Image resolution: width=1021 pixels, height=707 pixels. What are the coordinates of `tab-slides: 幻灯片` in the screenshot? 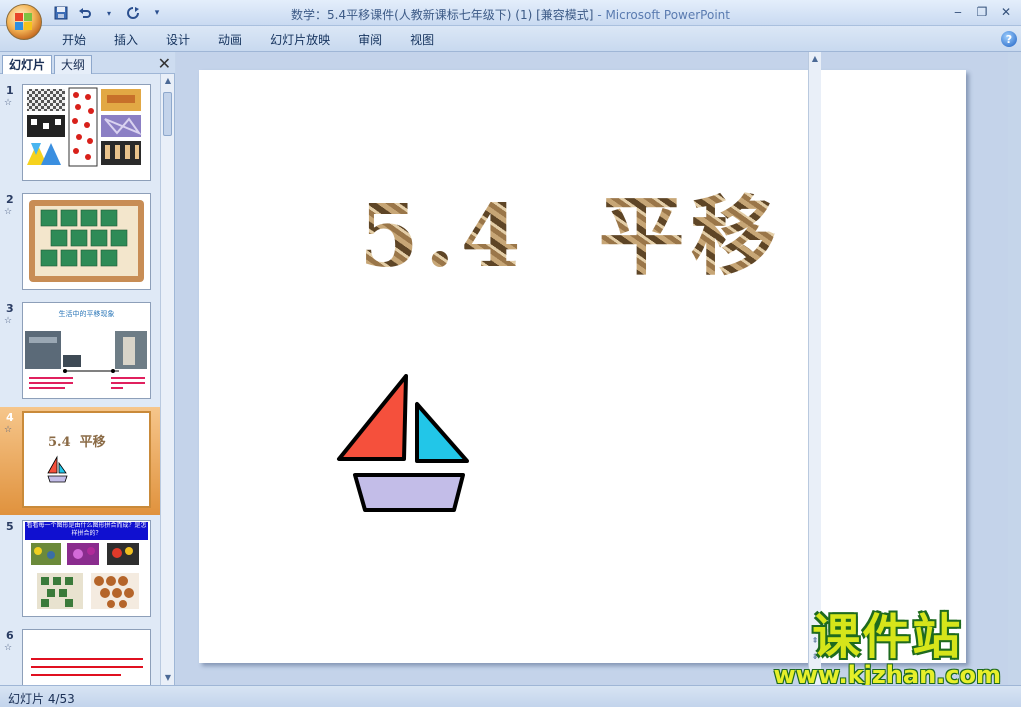 It's located at (27, 64).